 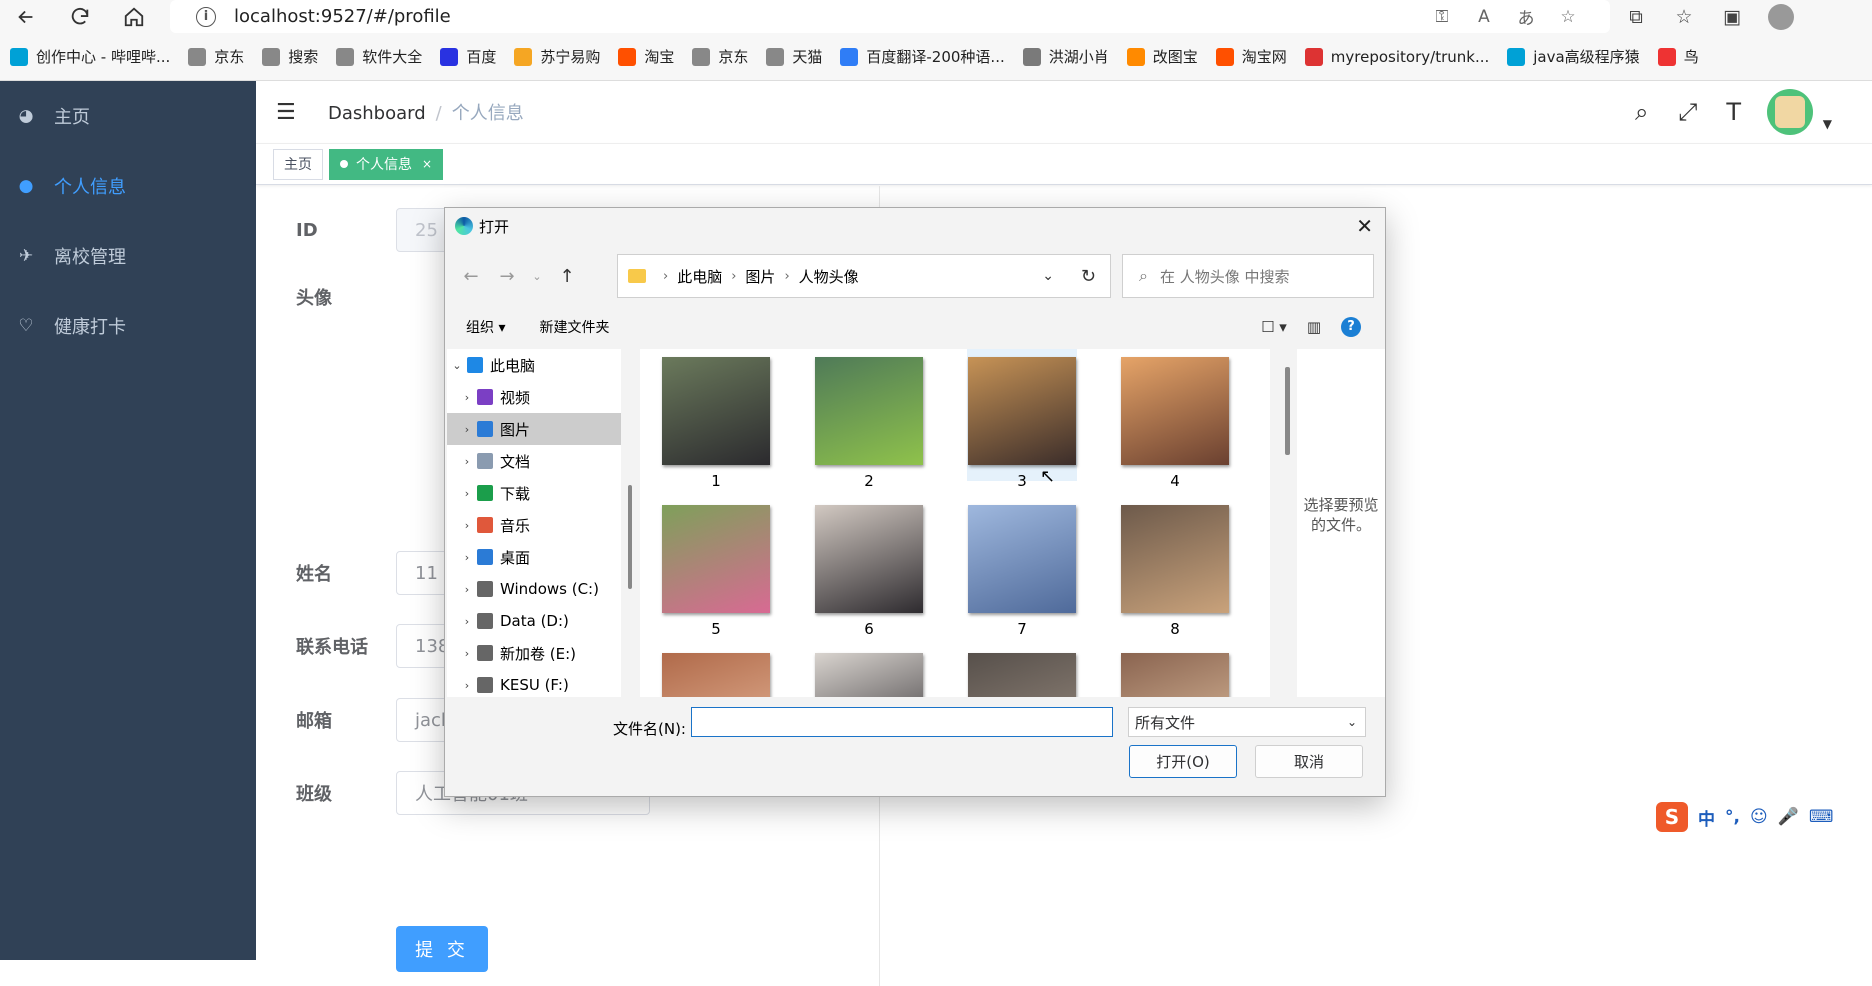 What do you see at coordinates (80, 17) in the screenshot?
I see `refresh-icon` at bounding box center [80, 17].